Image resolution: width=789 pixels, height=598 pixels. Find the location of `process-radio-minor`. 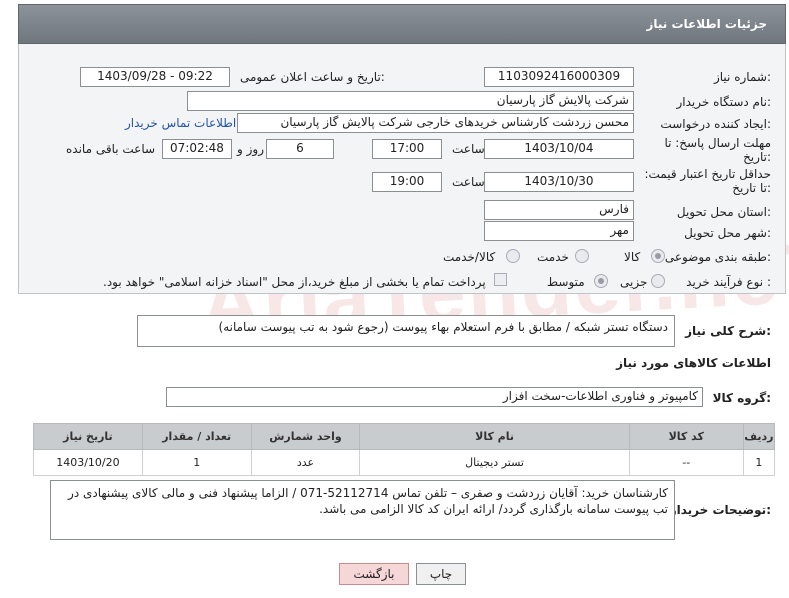

process-radio-minor is located at coordinates (658, 281).